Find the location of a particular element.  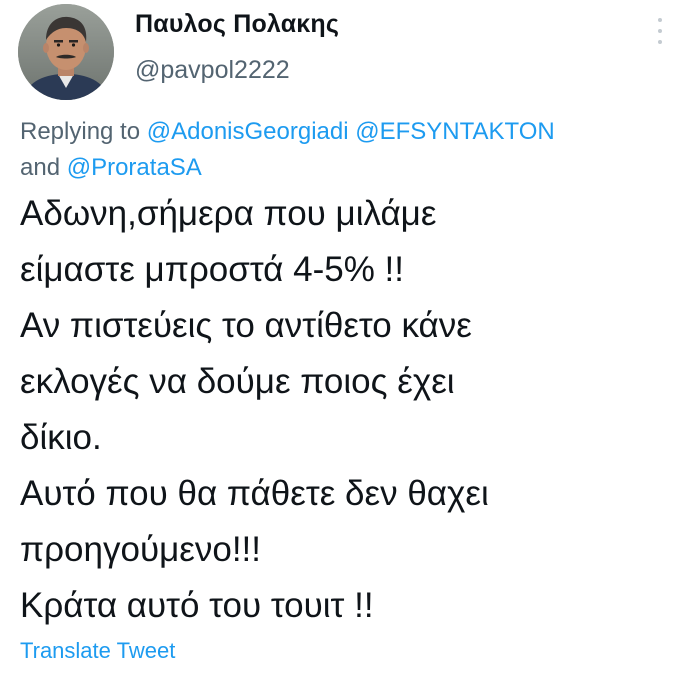

tweet-text-line: Αυτό που θα πάθετε δεν θαχει is located at coordinates (254, 493).